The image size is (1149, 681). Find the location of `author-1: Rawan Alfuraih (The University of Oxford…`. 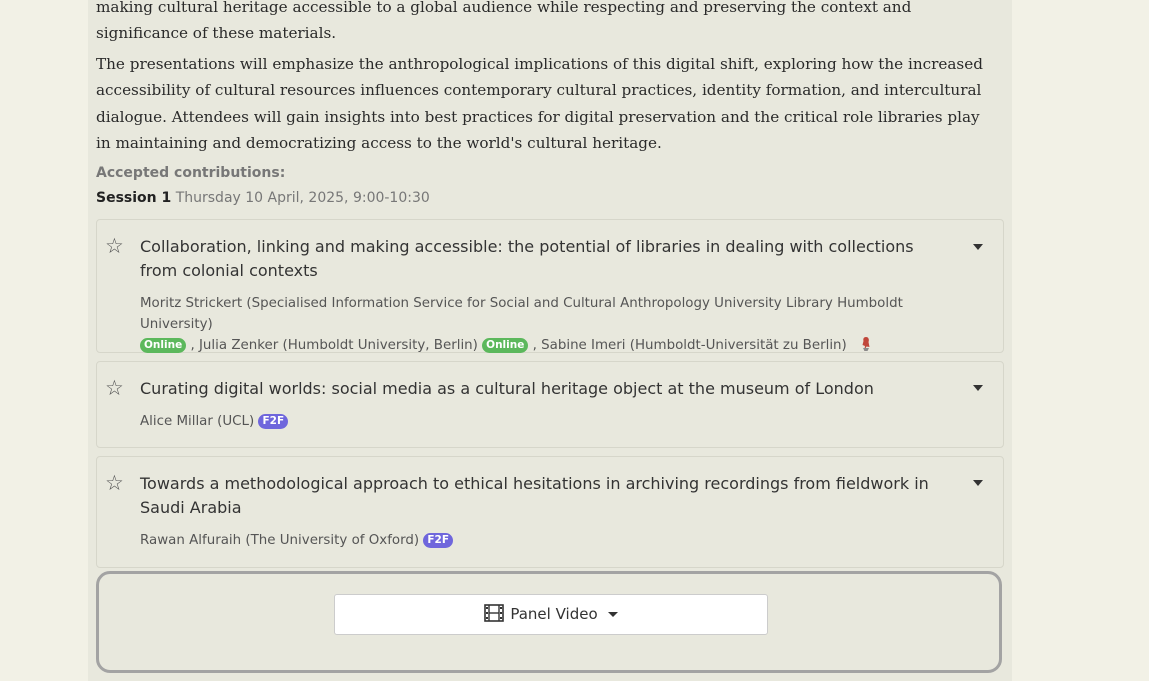

author-1: Rawan Alfuraih (The University of Oxford… is located at coordinates (280, 540).